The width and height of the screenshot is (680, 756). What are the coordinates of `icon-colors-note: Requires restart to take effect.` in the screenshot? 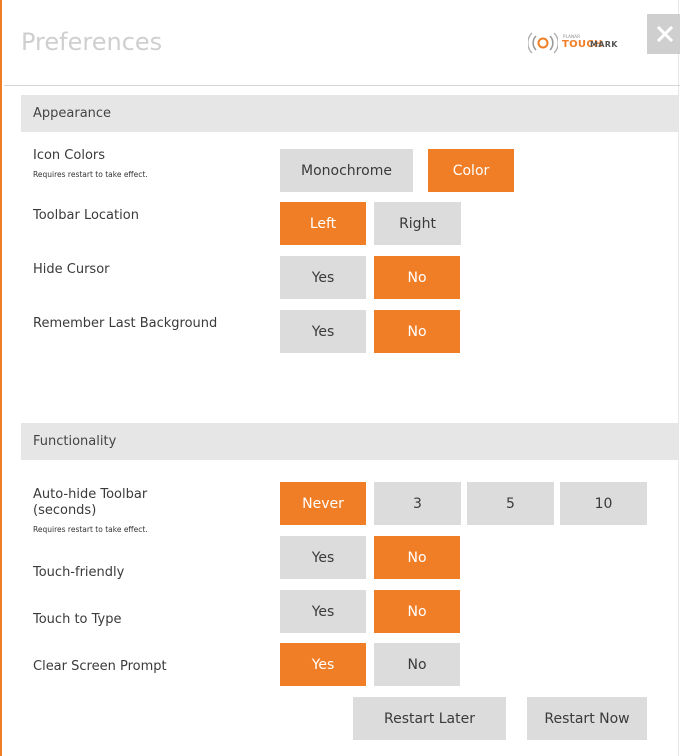 It's located at (90, 174).